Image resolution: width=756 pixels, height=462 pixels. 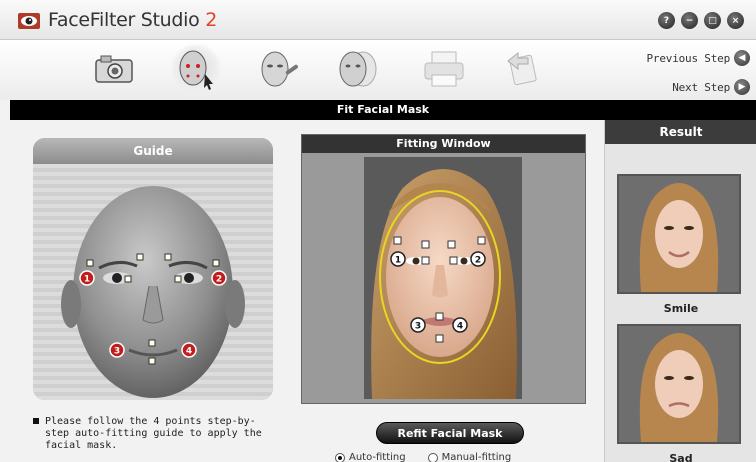 I want to click on section-title: Fit Facial Mask, so click(x=383, y=110).